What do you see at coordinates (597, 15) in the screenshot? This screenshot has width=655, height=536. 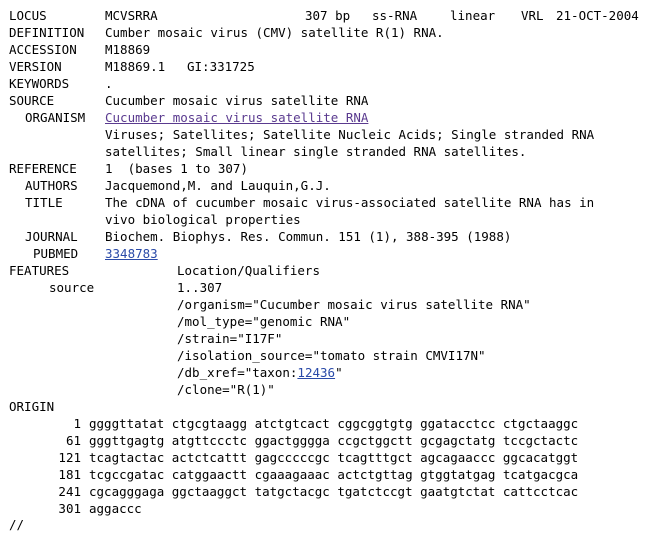 I see `locus-date: 21-OCT-2004` at bounding box center [597, 15].